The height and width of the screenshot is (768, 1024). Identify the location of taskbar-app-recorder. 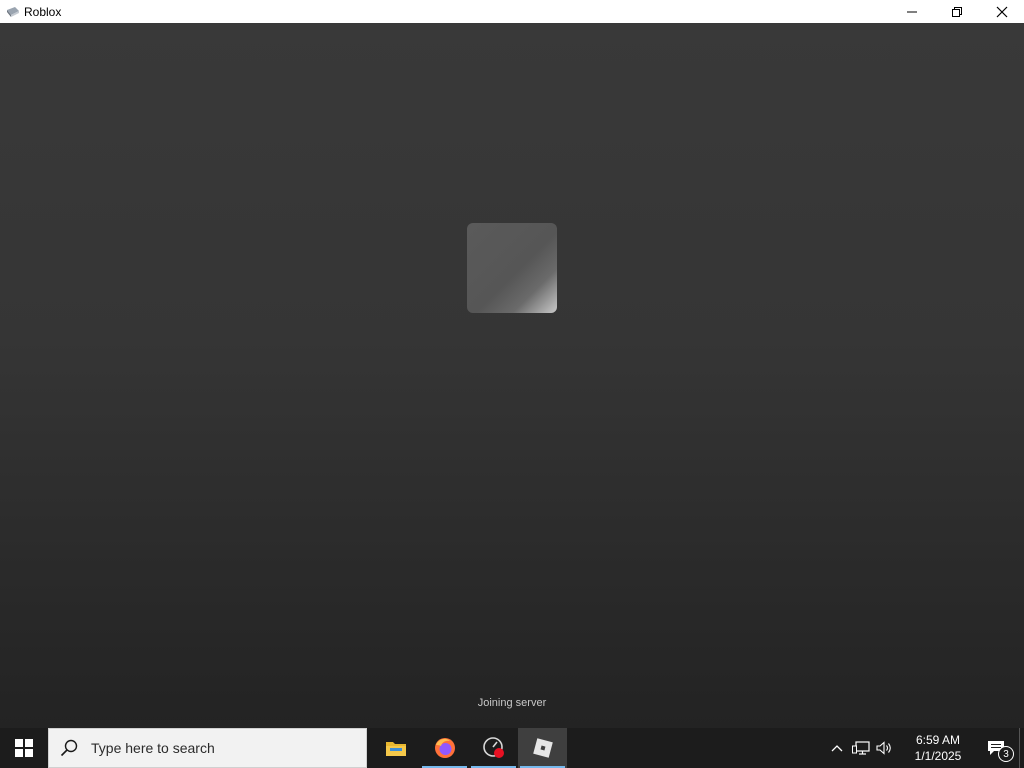
(493, 748).